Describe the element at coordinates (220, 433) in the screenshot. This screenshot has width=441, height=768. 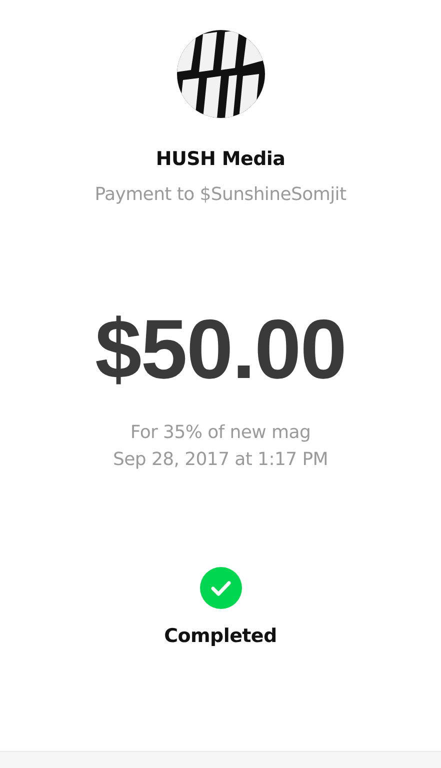
I see `payment-note: For 35% of new mag` at that location.